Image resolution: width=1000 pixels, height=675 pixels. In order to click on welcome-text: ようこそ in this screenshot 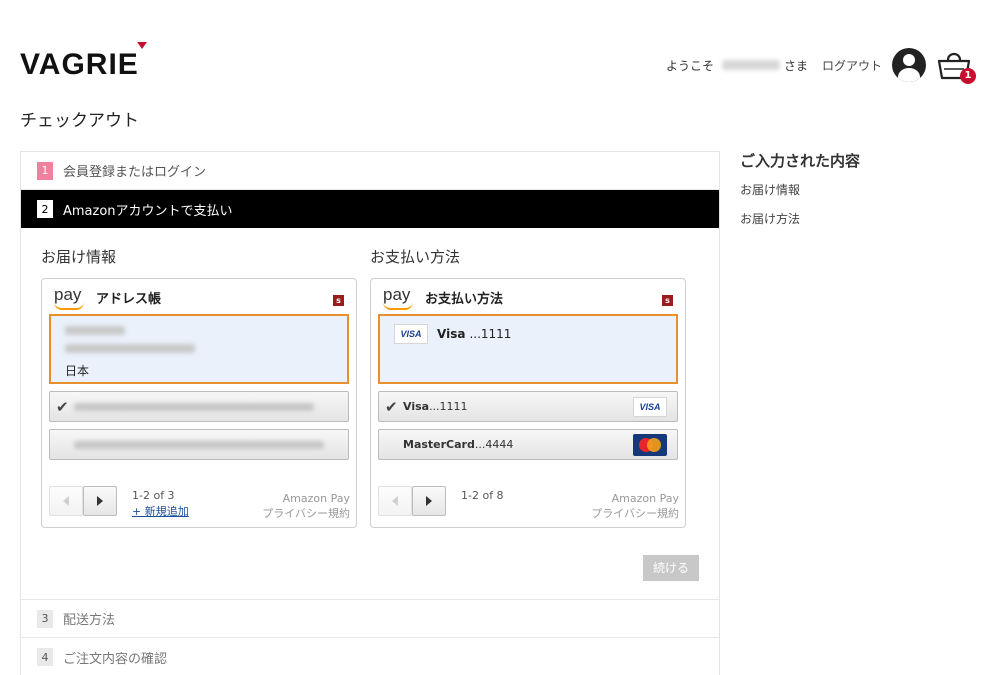, I will do `click(689, 65)`.